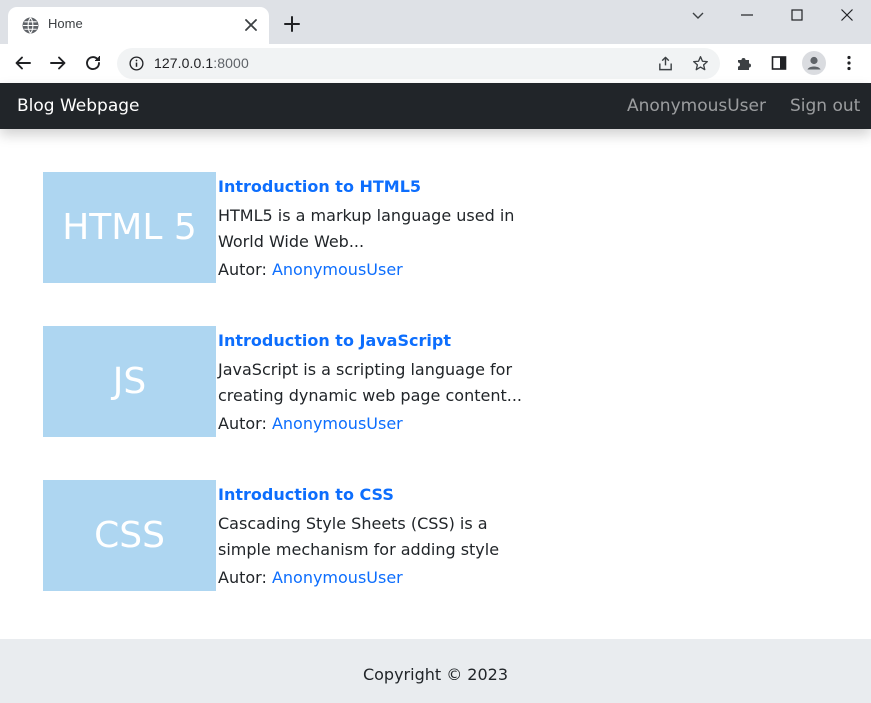 Image resolution: width=871 pixels, height=703 pixels. I want to click on copyright-text: Copyright © 2023, so click(435, 674).